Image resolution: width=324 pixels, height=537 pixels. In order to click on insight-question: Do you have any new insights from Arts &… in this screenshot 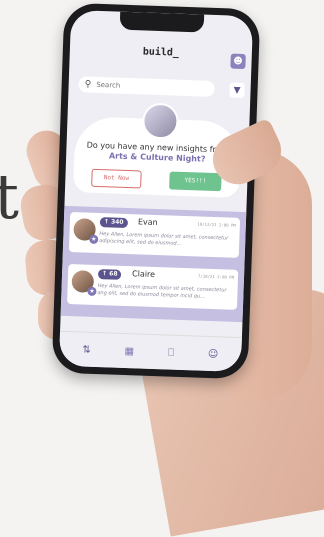, I will do `click(157, 152)`.